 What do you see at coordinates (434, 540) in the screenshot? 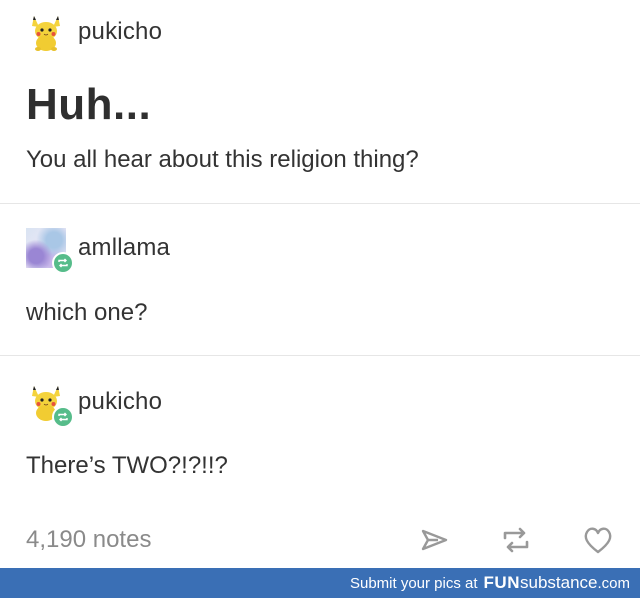
I see `share-icon` at bounding box center [434, 540].